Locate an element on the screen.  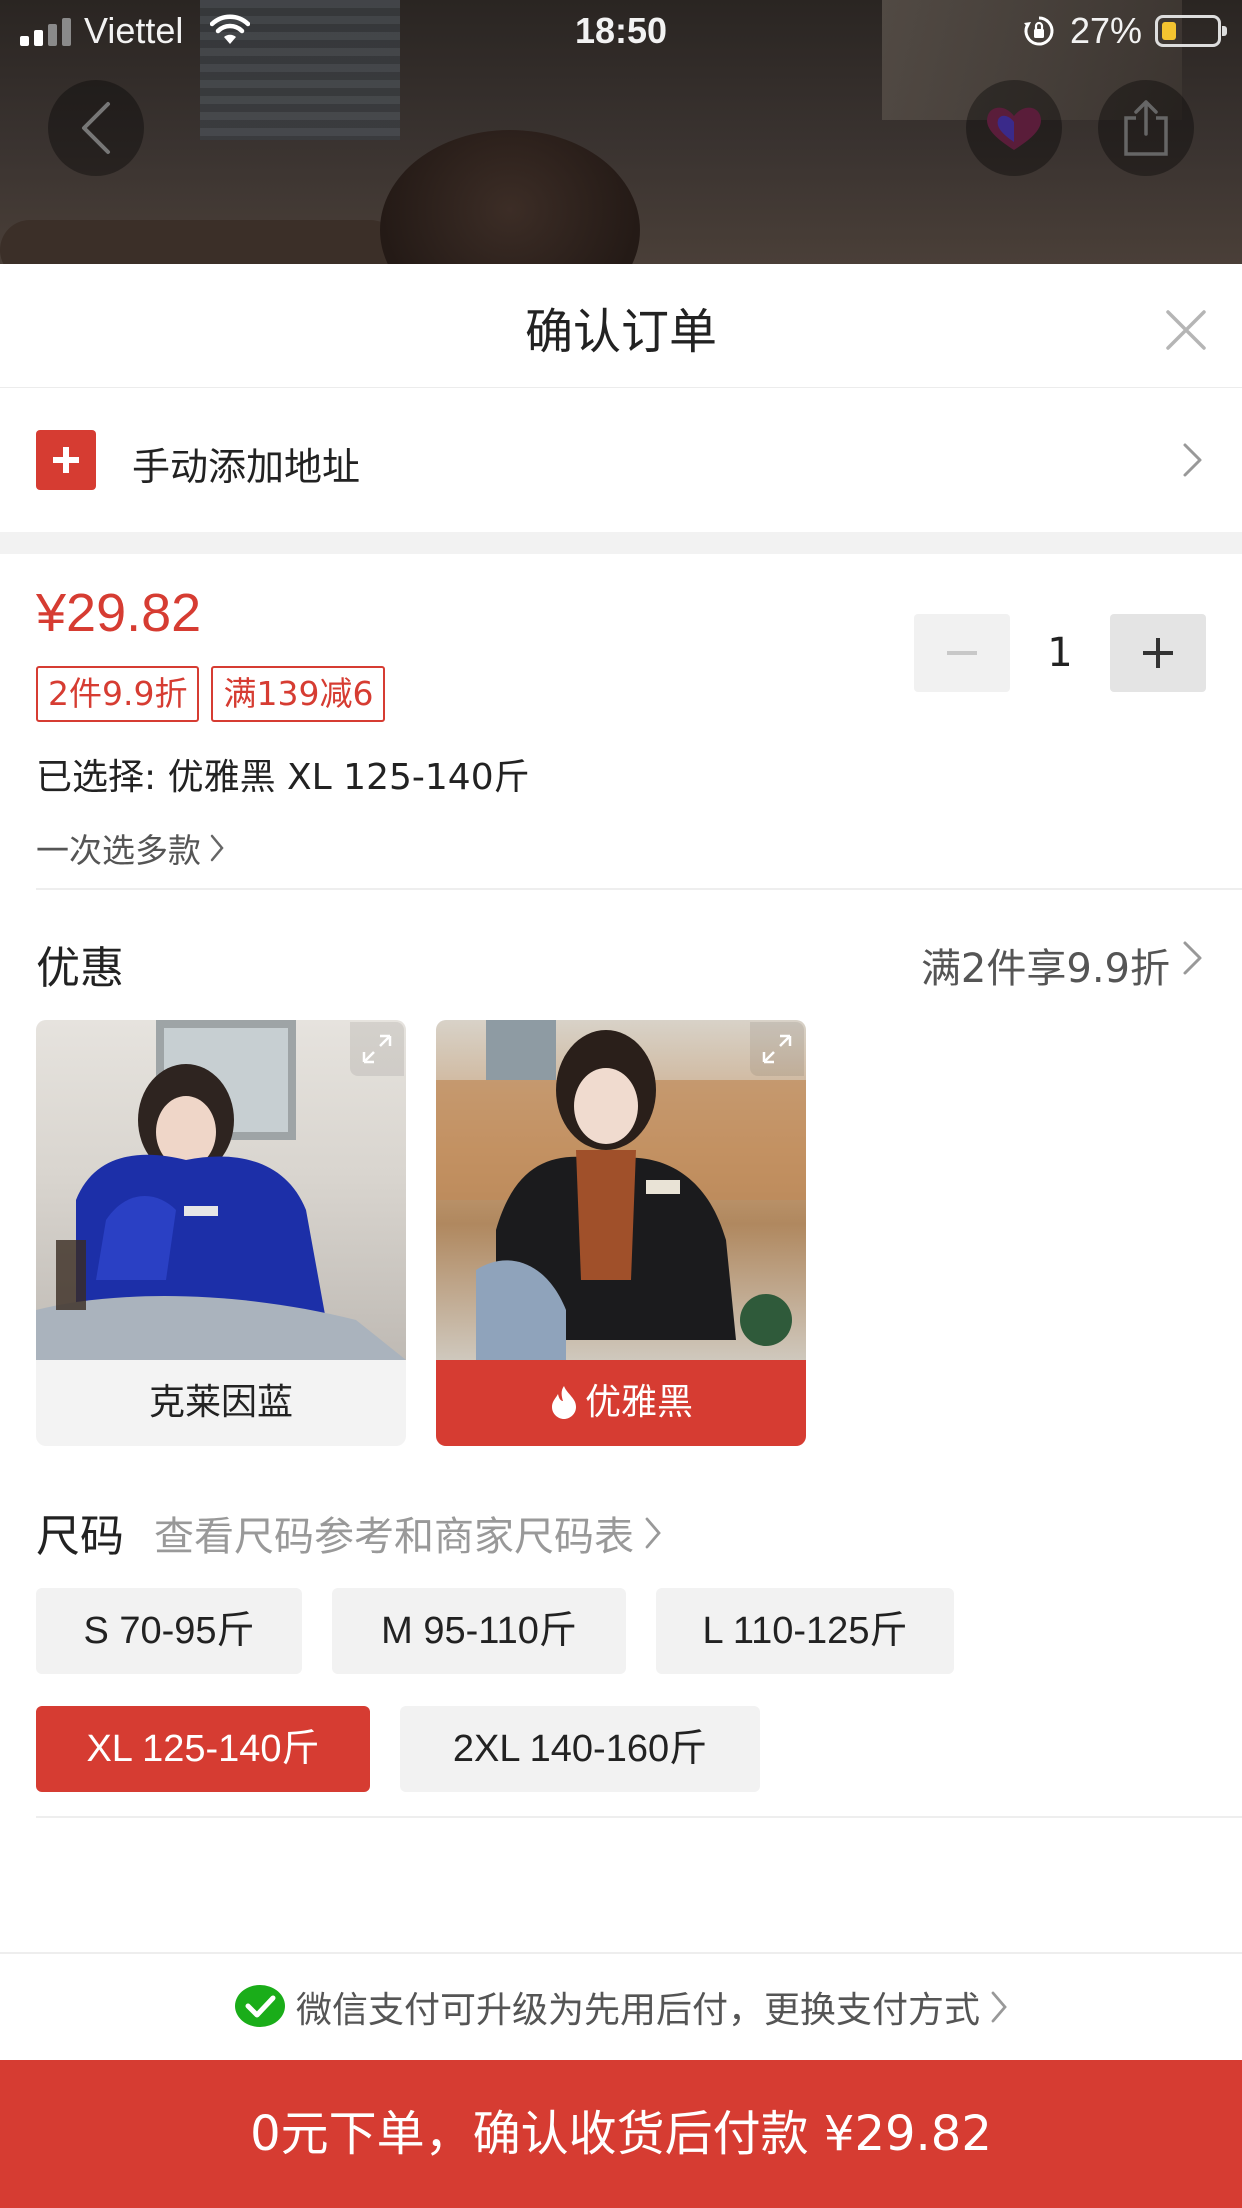
color-option-blue: 克莱因蓝 is located at coordinates (221, 1233).